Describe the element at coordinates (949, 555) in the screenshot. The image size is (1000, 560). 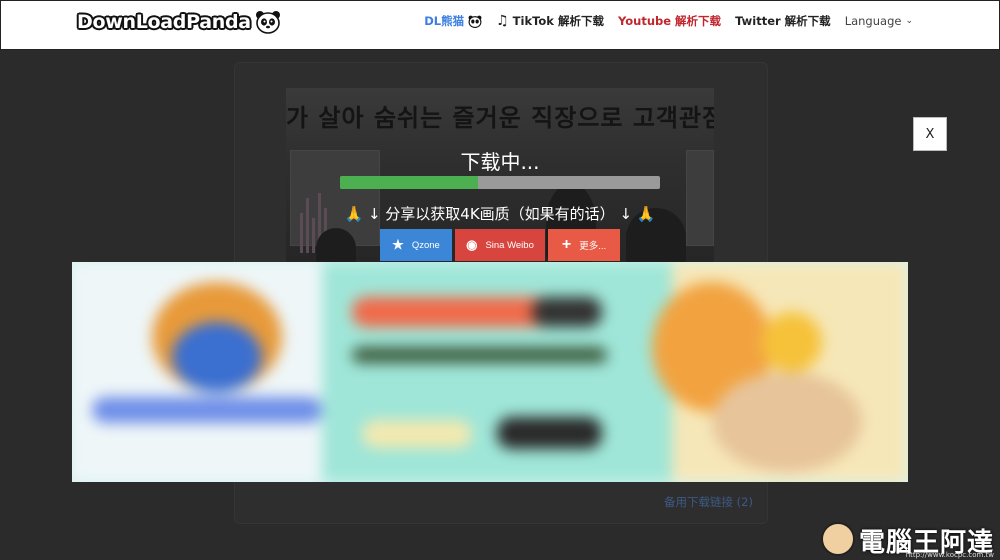
I see `watermark-url: http://www.kocpc.com.tw` at that location.